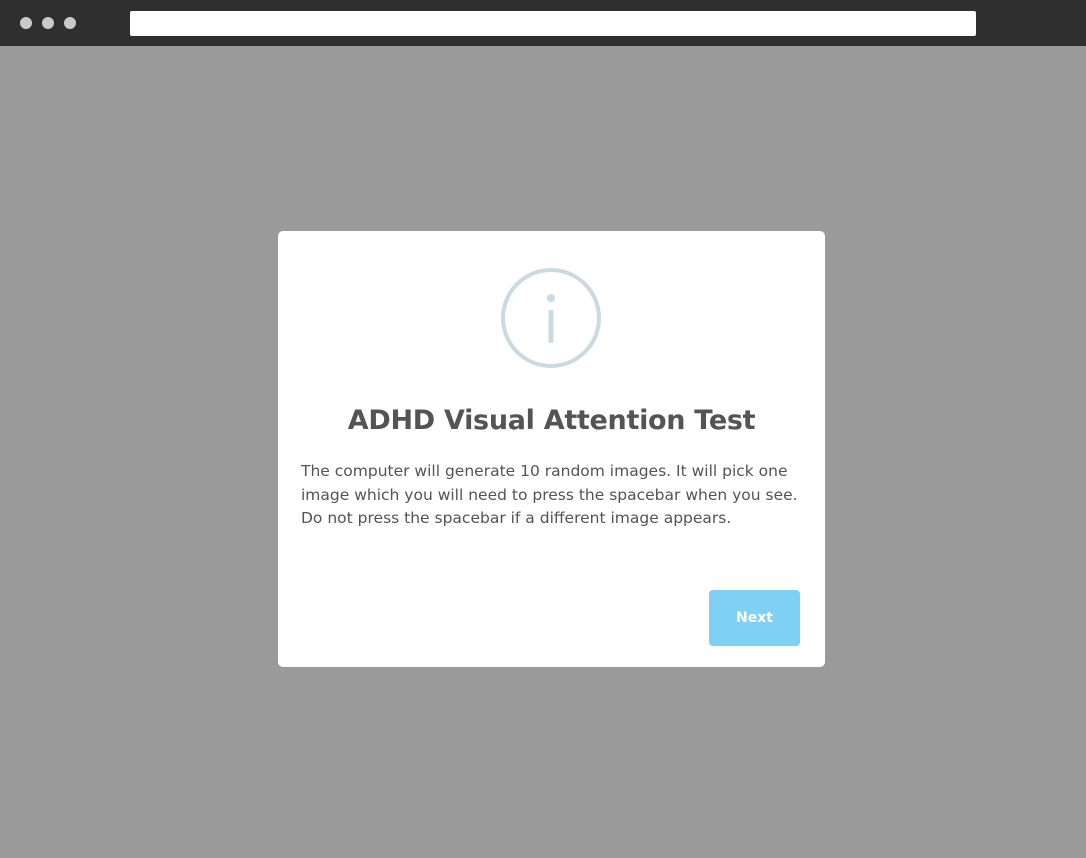 This screenshot has height=858, width=1086. What do you see at coordinates (48, 23) in the screenshot?
I see `window-minimize-dot` at bounding box center [48, 23].